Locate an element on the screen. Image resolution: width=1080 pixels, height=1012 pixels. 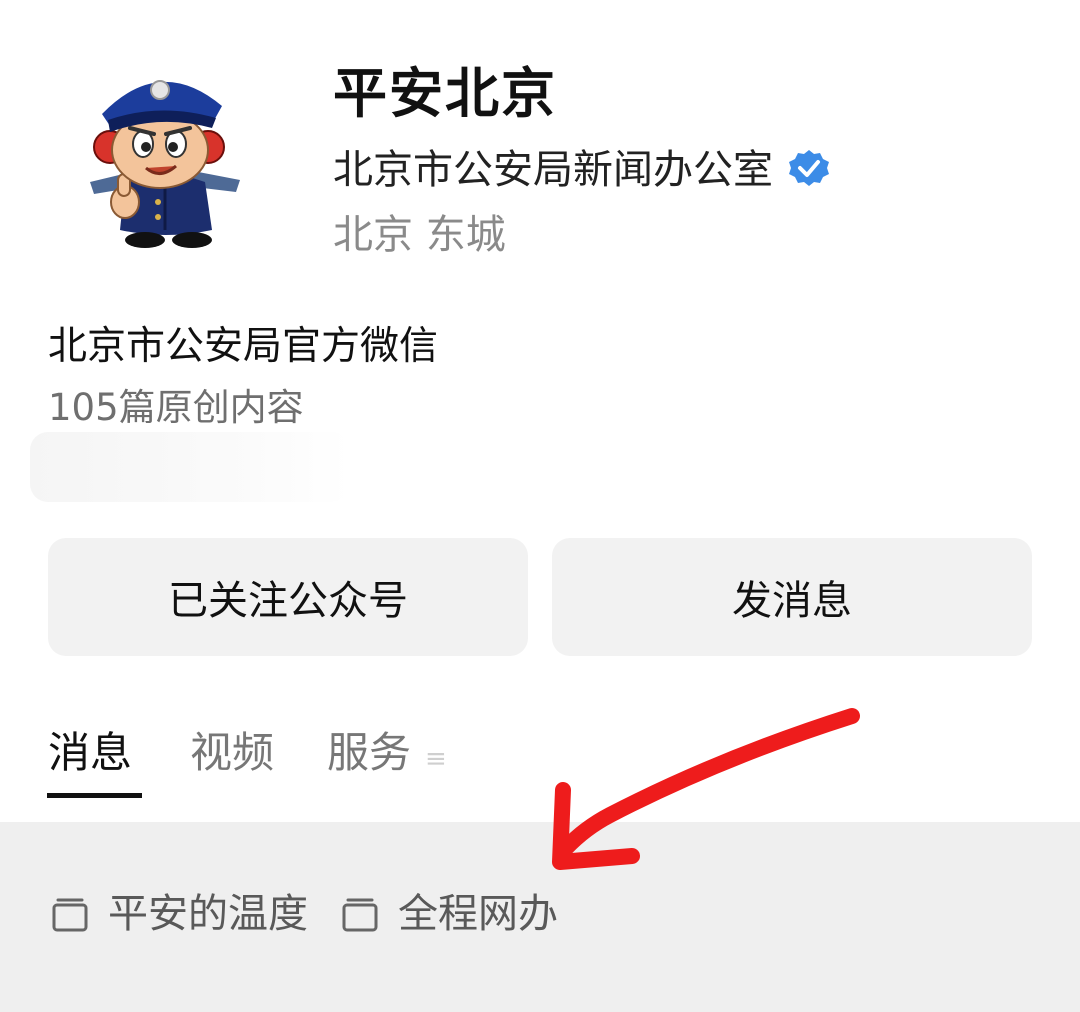
followed-button: 已关注公众号 is located at coordinates (288, 597).